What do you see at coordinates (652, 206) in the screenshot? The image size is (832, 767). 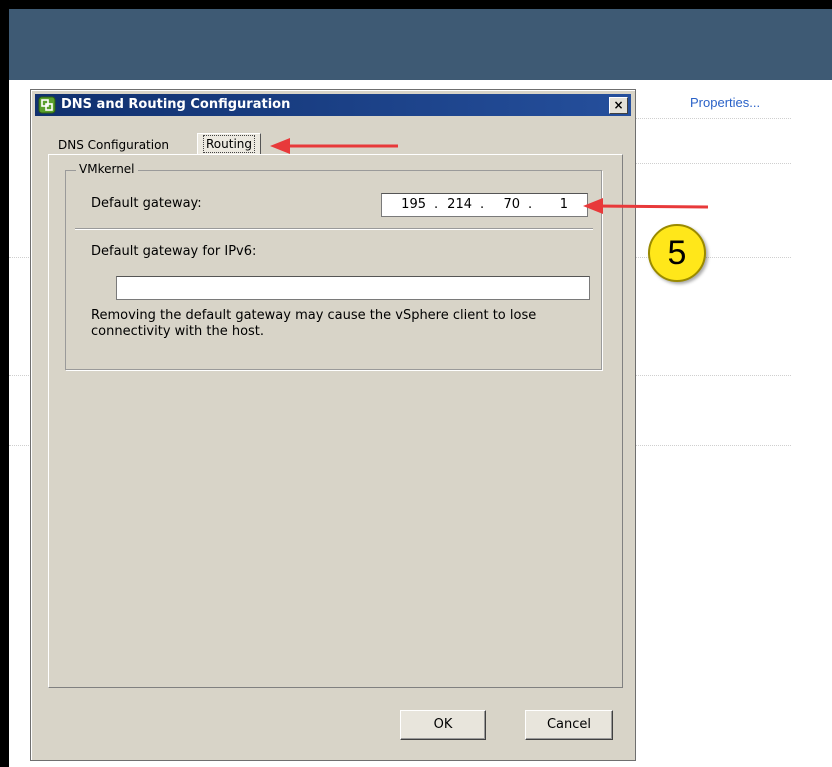 I see `arrow-to-gateway-field` at bounding box center [652, 206].